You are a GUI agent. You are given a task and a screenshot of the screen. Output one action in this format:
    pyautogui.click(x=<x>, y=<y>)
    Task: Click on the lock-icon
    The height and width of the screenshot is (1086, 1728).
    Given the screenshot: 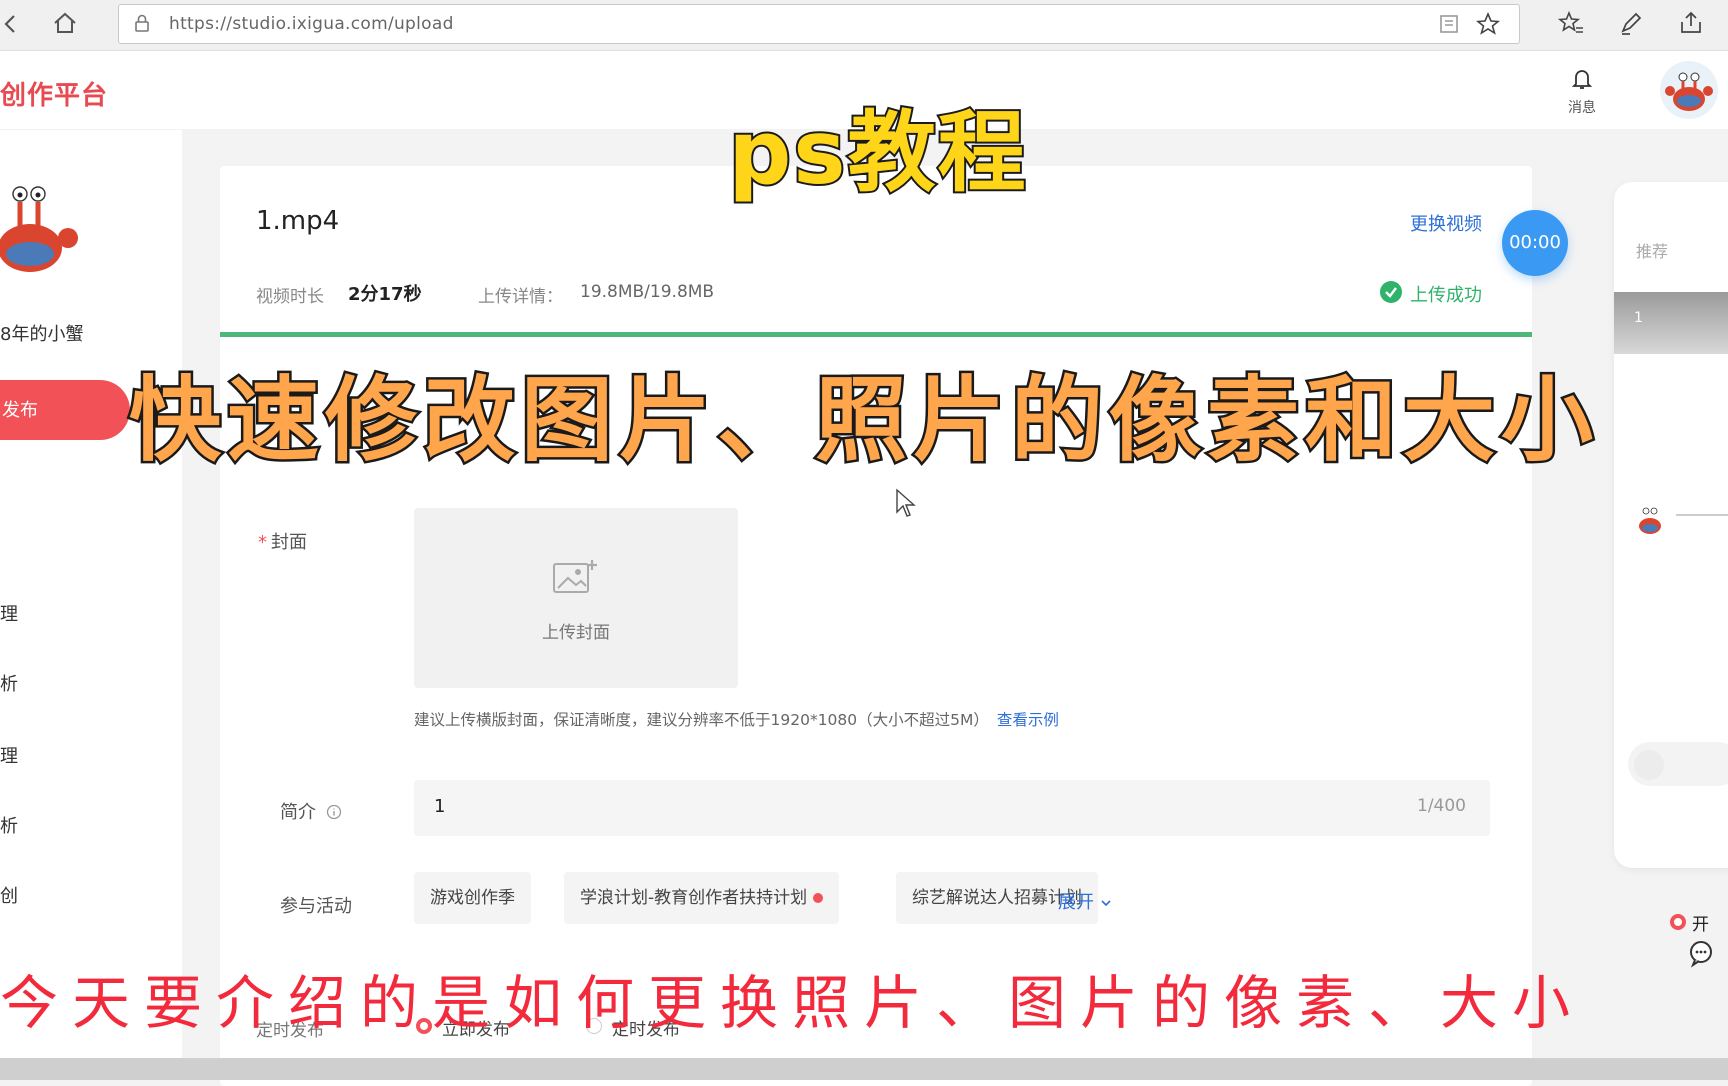 What is the action you would take?
    pyautogui.click(x=142, y=23)
    